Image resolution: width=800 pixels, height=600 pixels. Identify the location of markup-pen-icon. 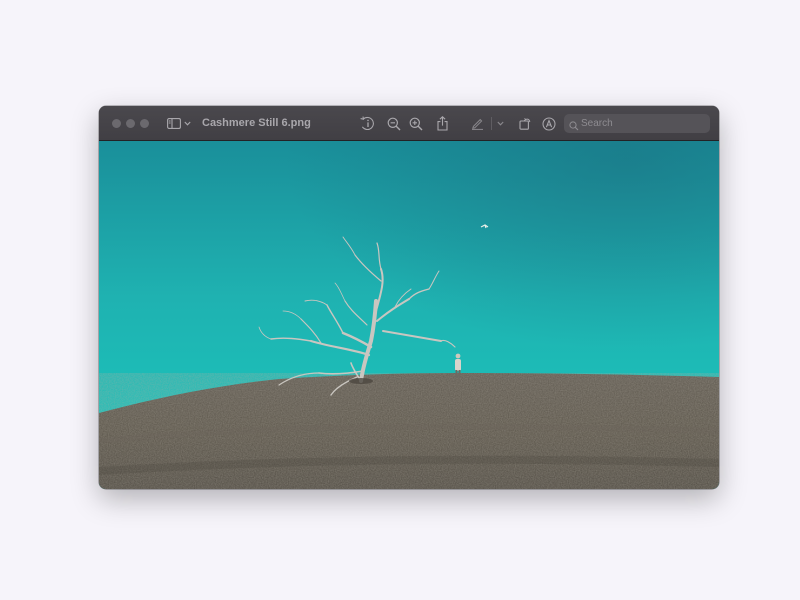
(477, 123).